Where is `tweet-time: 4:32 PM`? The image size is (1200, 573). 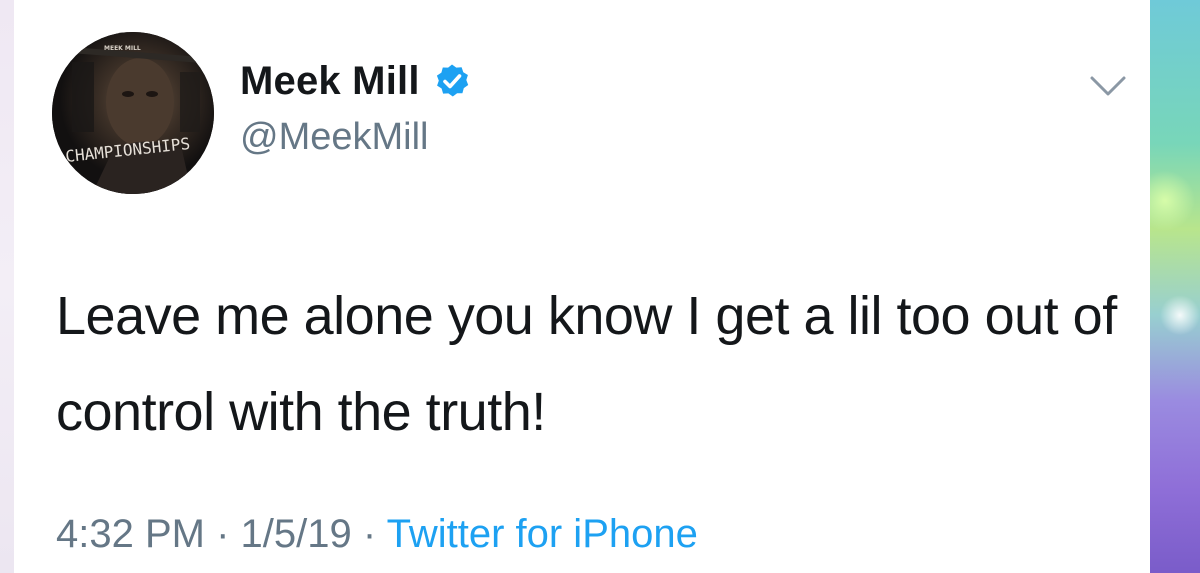 tweet-time: 4:32 PM is located at coordinates (130, 534).